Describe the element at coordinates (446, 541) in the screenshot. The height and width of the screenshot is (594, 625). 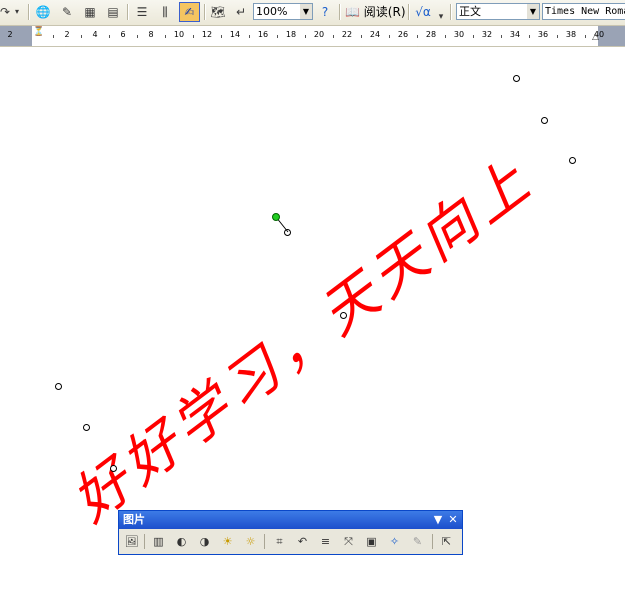
I see `reset-picture-icon: ⇱` at that location.